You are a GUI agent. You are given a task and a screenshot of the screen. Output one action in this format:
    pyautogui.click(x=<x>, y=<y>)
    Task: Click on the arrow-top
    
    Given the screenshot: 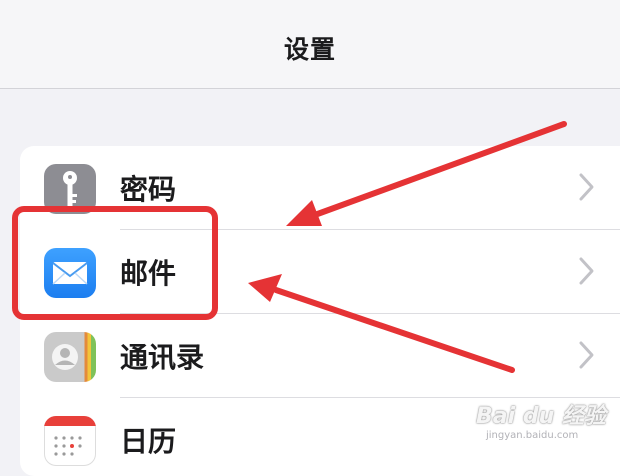 What is the action you would take?
    pyautogui.click(x=426, y=173)
    